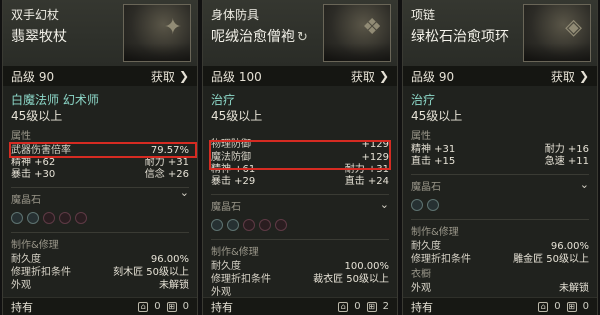  Describe the element at coordinates (300, 76) in the screenshot. I see `grade-bar: 品级 100 获取 ❯` at that location.